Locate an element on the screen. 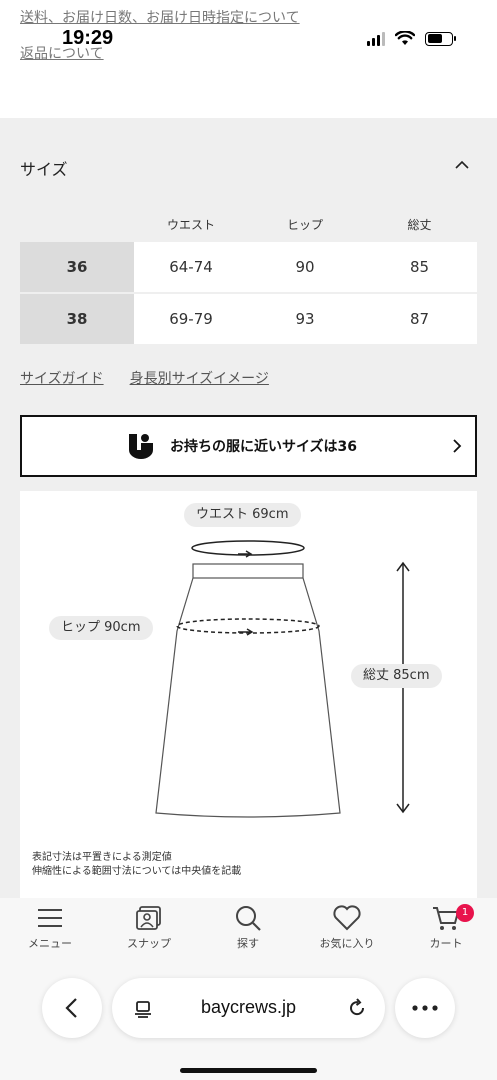 The height and width of the screenshot is (1080, 497). recommend-text: お持ちの服に近いサイズは36 is located at coordinates (263, 447).